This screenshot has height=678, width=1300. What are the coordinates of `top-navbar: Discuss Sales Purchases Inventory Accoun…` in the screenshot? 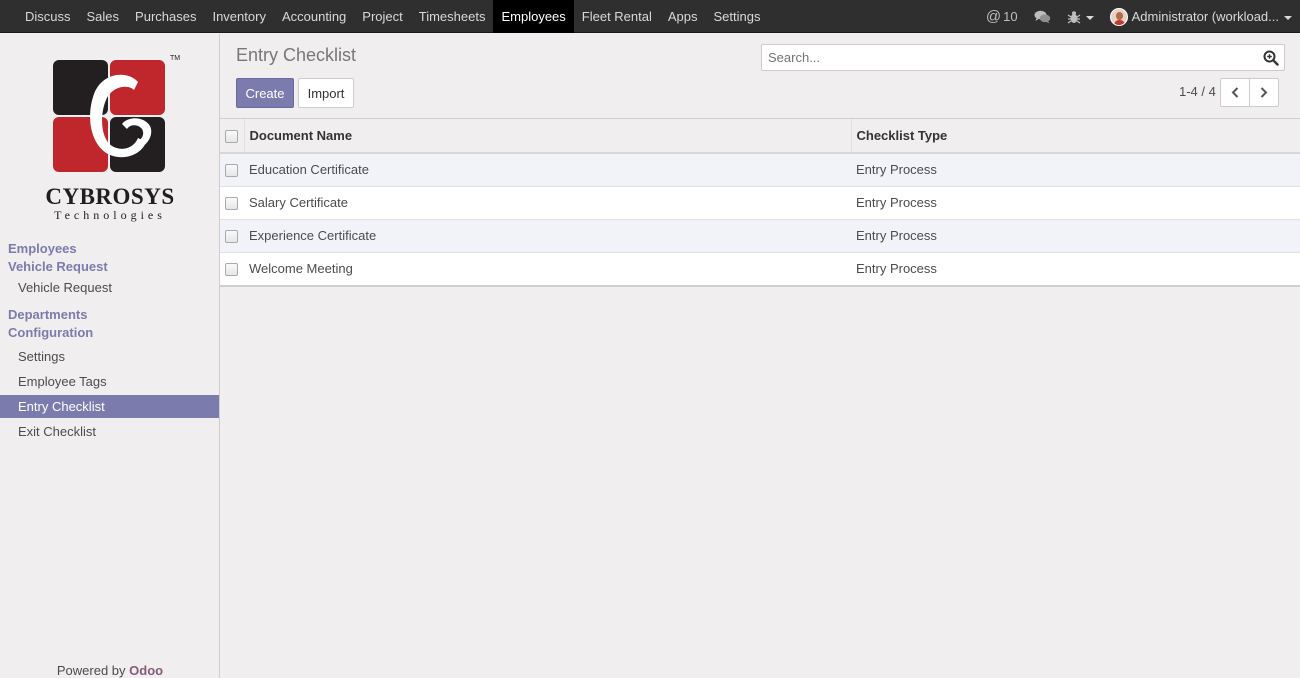 It's located at (650, 16).